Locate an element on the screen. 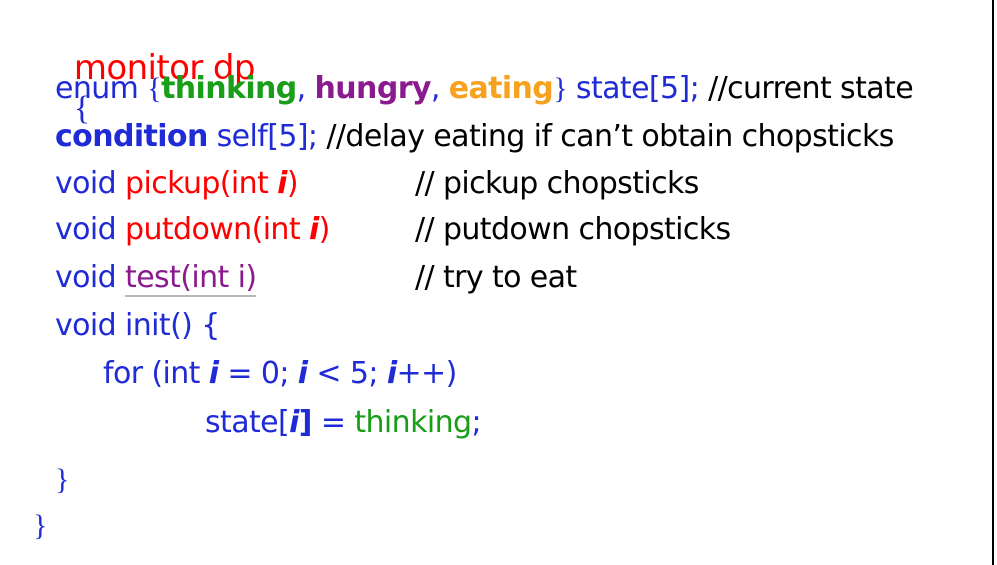  code-line-assign: state[i] = thinking; is located at coordinates (343, 423).